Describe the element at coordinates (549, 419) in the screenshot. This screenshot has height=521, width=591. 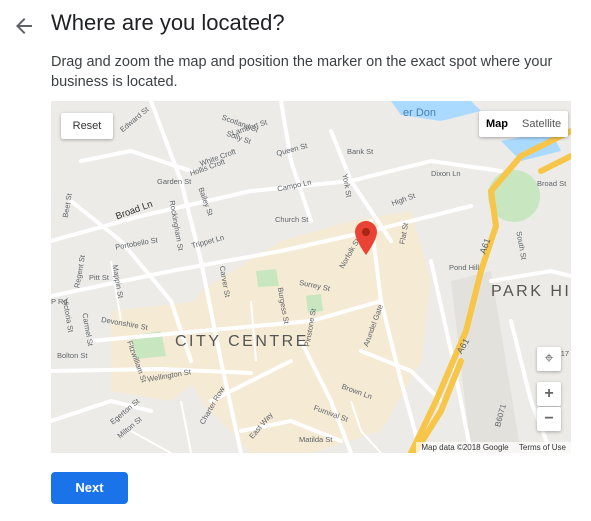
I see `zoom-out-button: −` at that location.